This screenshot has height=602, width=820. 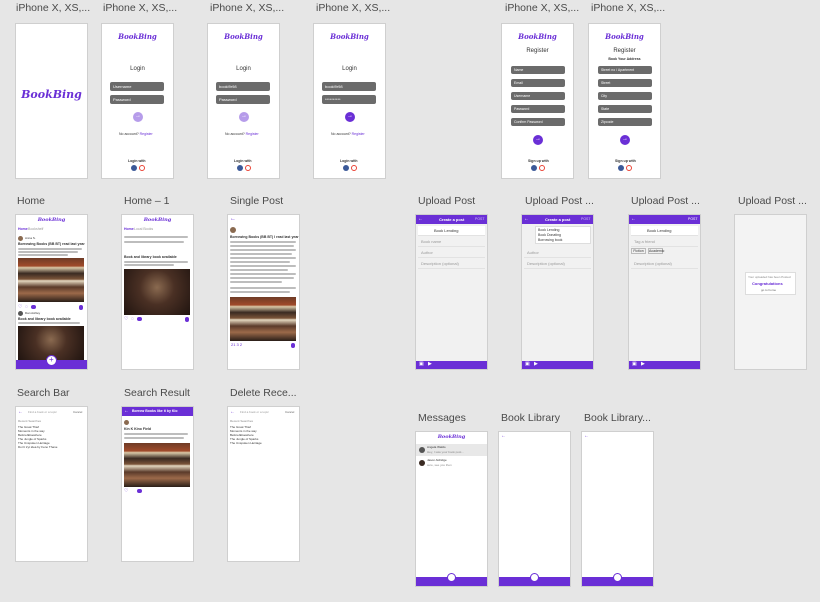 I want to click on zipcode-field: Zipcode, so click(x=625, y=122).